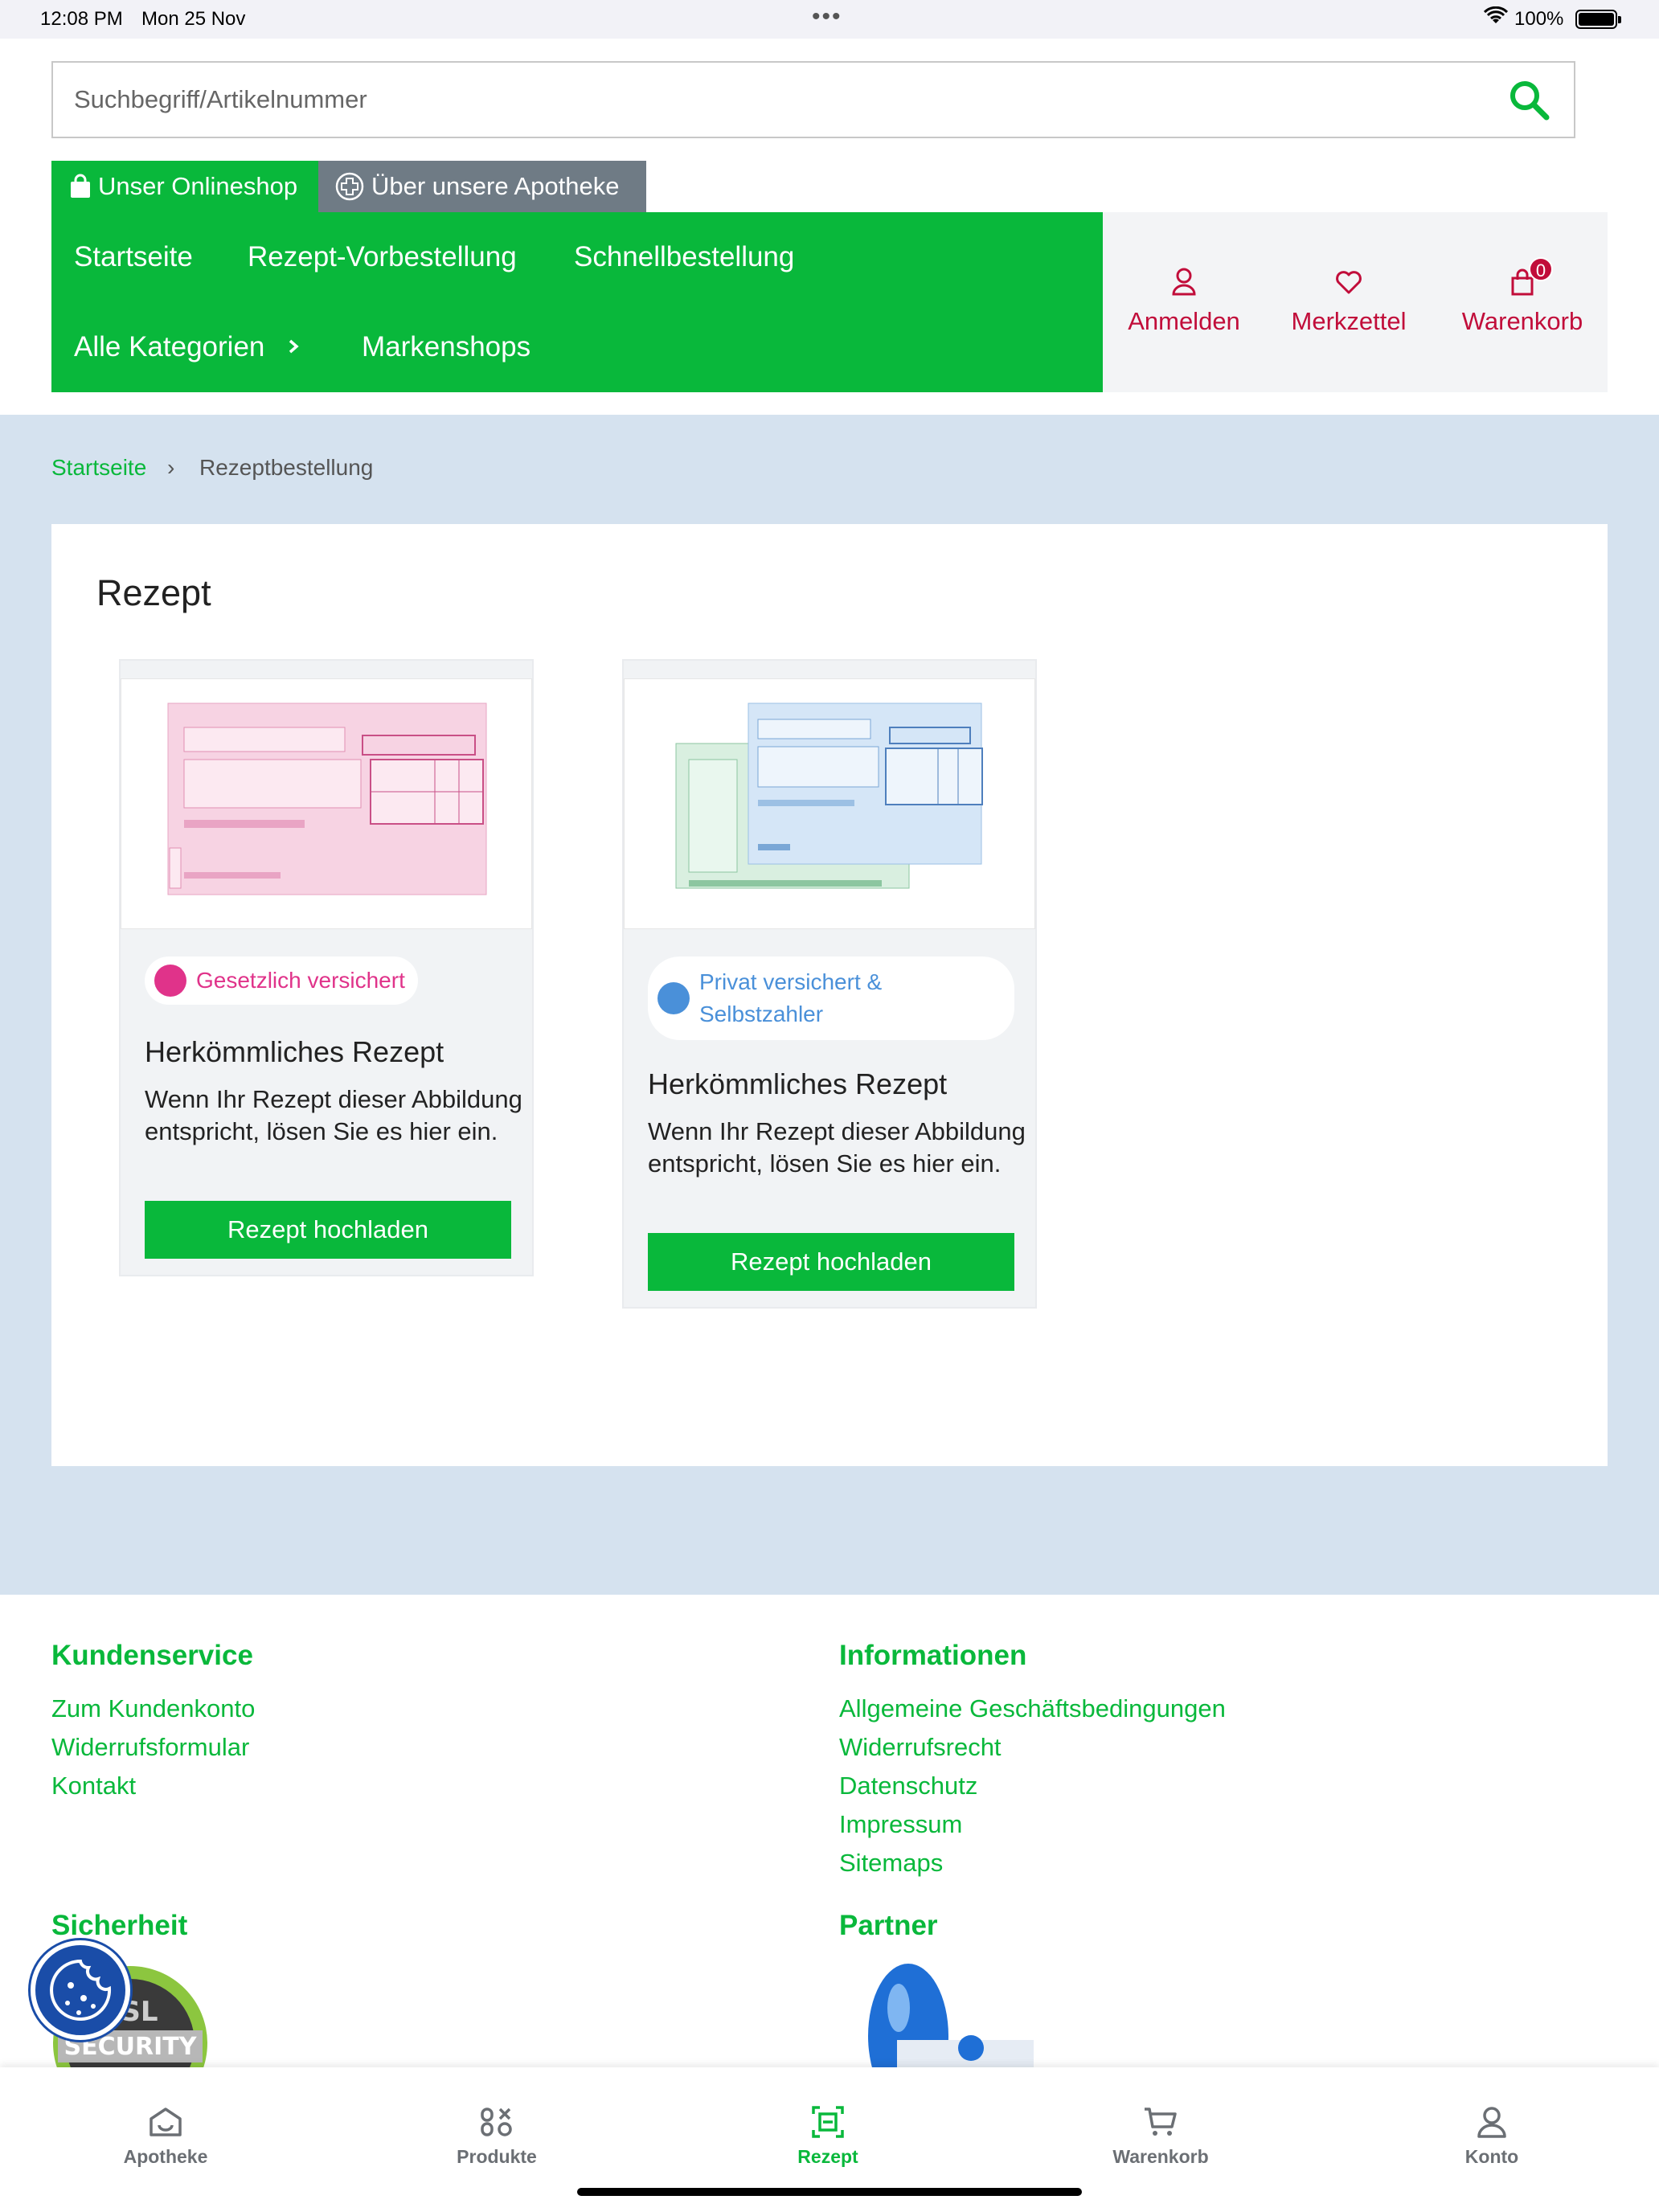  What do you see at coordinates (888, 1925) in the screenshot?
I see `footer-heading-partner: Partner` at bounding box center [888, 1925].